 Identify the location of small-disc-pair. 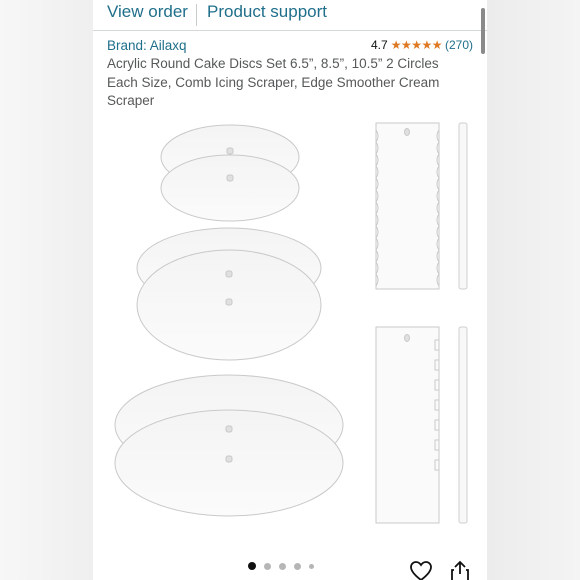
(230, 173).